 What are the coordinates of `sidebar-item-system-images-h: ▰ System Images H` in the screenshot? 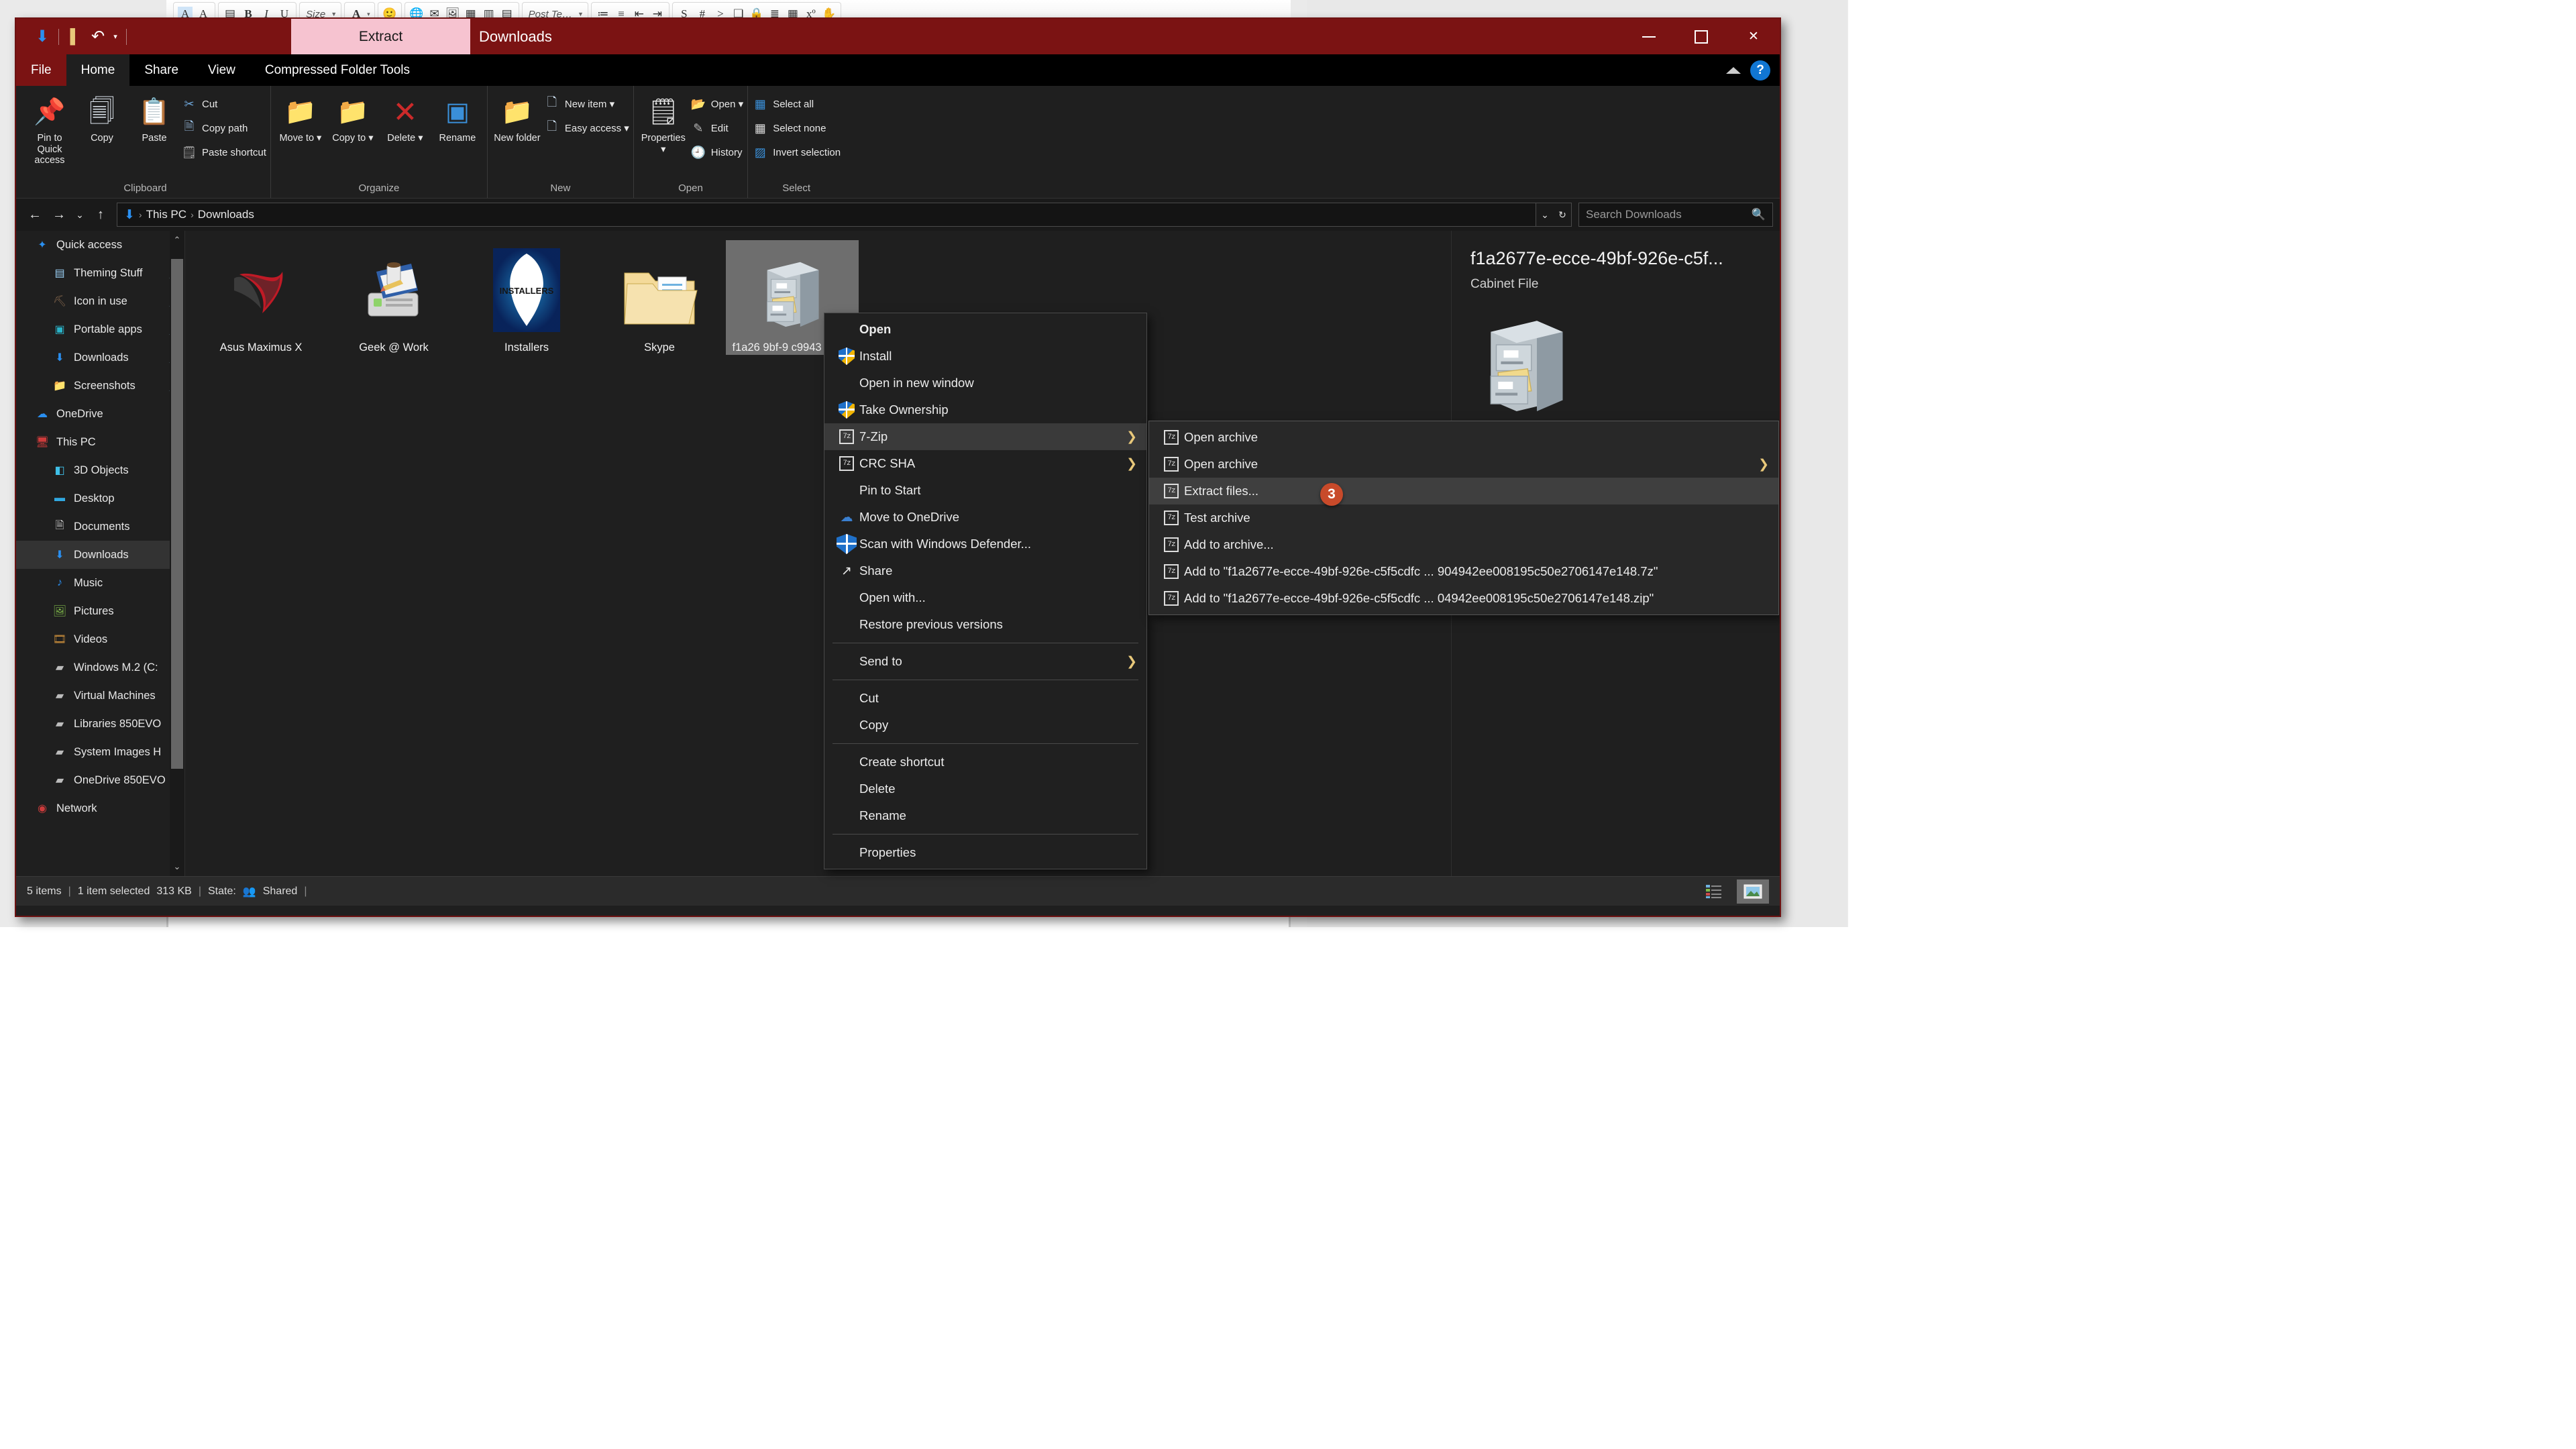 It's located at (100, 752).